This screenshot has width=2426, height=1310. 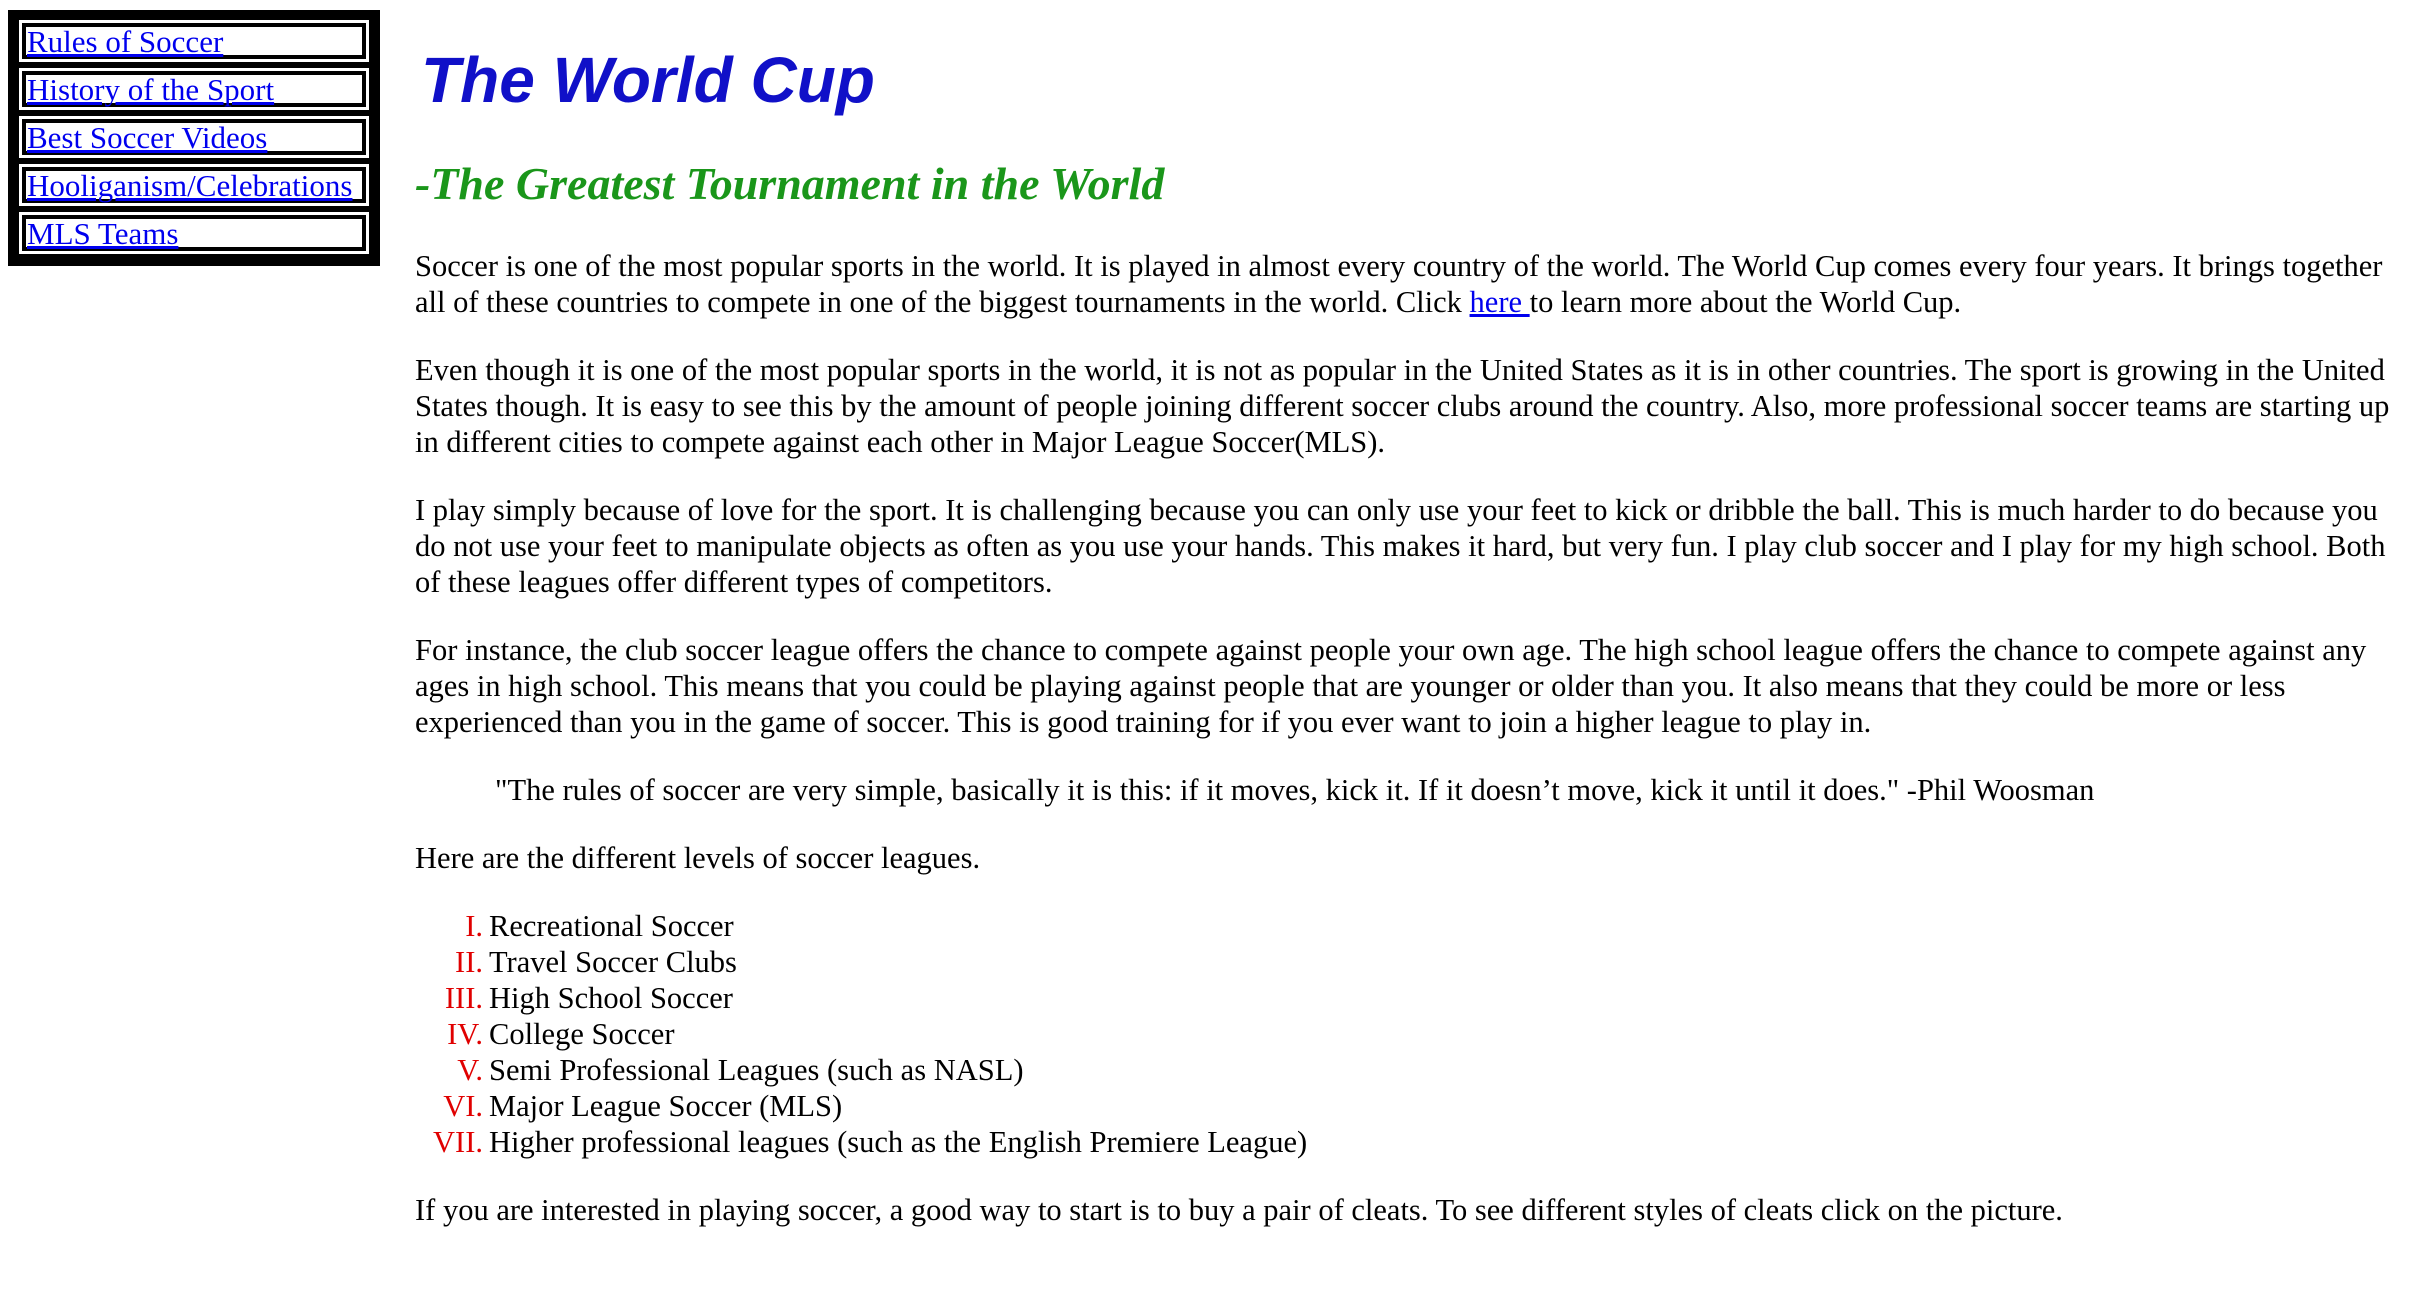 I want to click on list-item: IV. College Soccer, so click(x=1412, y=1034).